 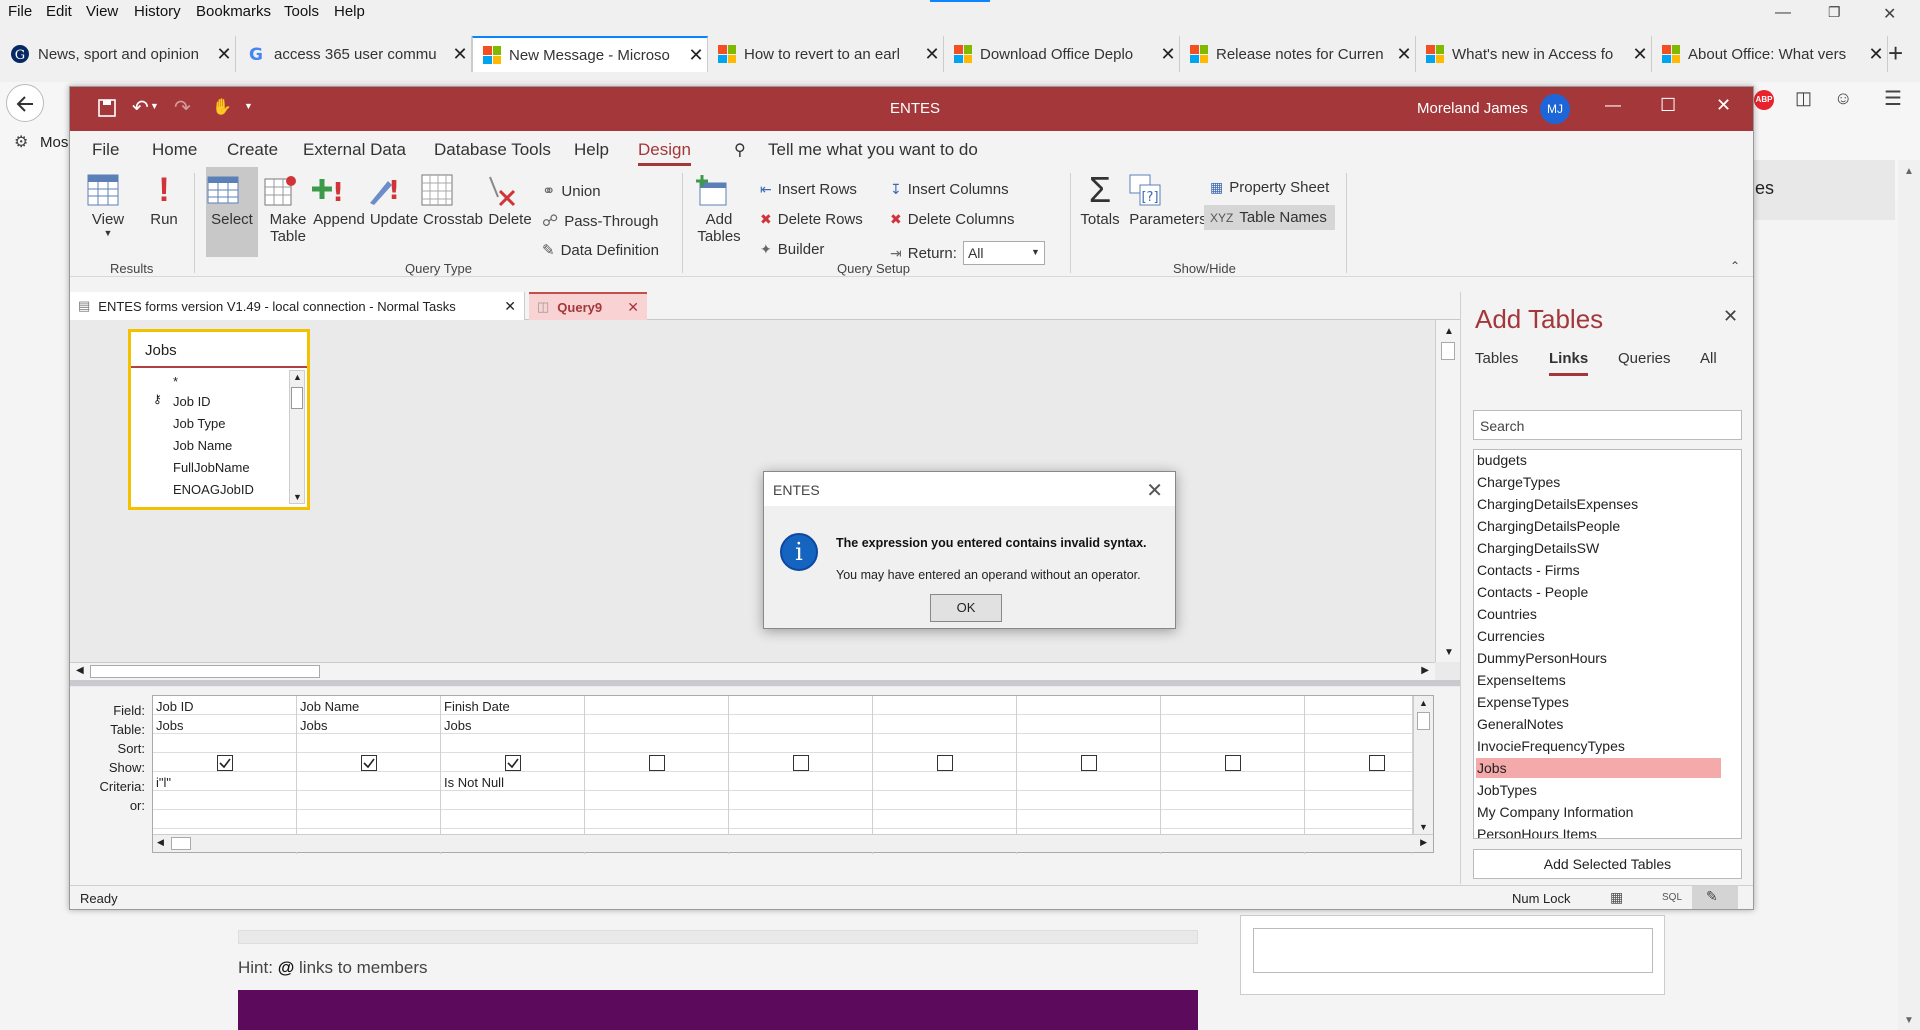 What do you see at coordinates (1598, 526) in the screenshot?
I see `list-item: ChargingDetailsPeople` at bounding box center [1598, 526].